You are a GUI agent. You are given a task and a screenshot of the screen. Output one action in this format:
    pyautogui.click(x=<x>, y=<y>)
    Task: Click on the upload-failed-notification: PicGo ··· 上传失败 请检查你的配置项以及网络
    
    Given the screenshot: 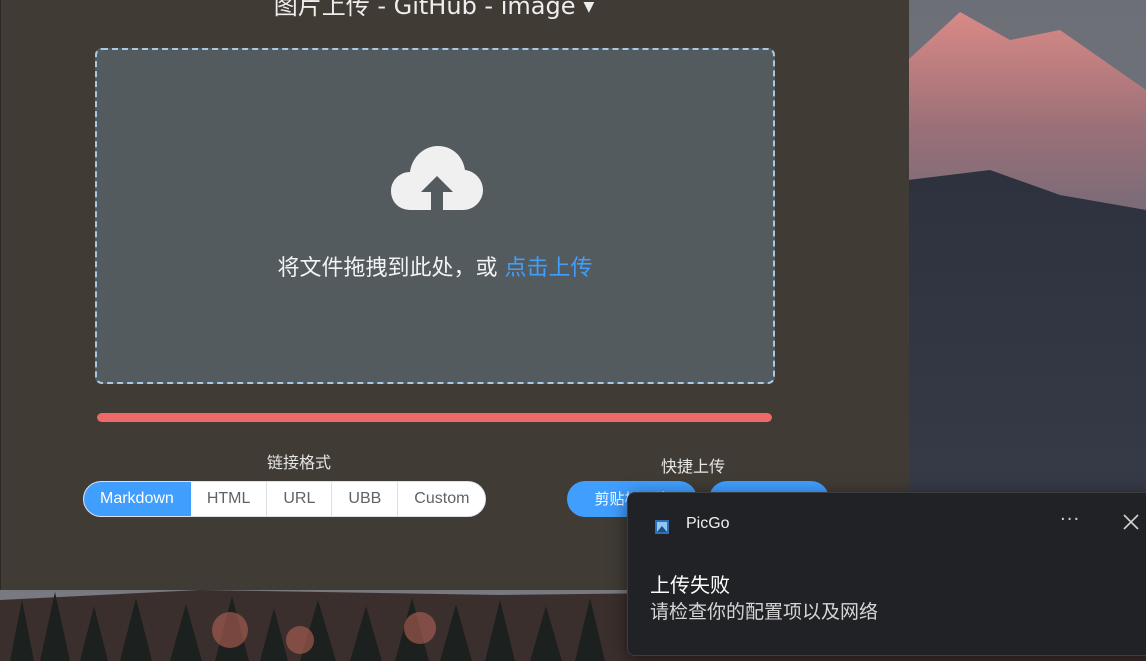 What is the action you would take?
    pyautogui.click(x=886, y=574)
    